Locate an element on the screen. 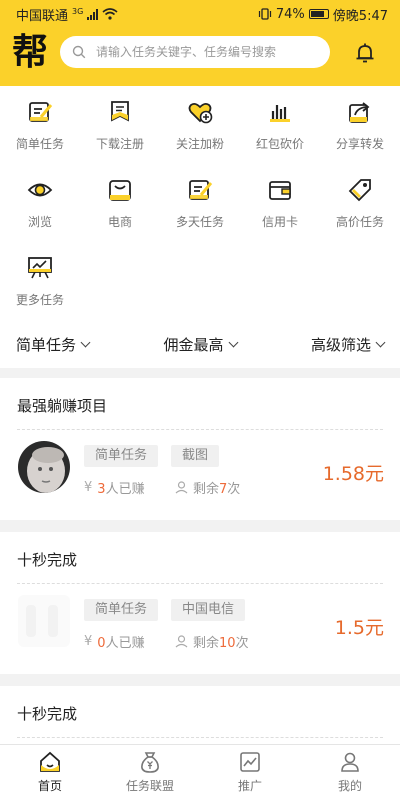 Image resolution: width=400 pixels, height=800 pixels. task-price: 1.5元 is located at coordinates (359, 628).